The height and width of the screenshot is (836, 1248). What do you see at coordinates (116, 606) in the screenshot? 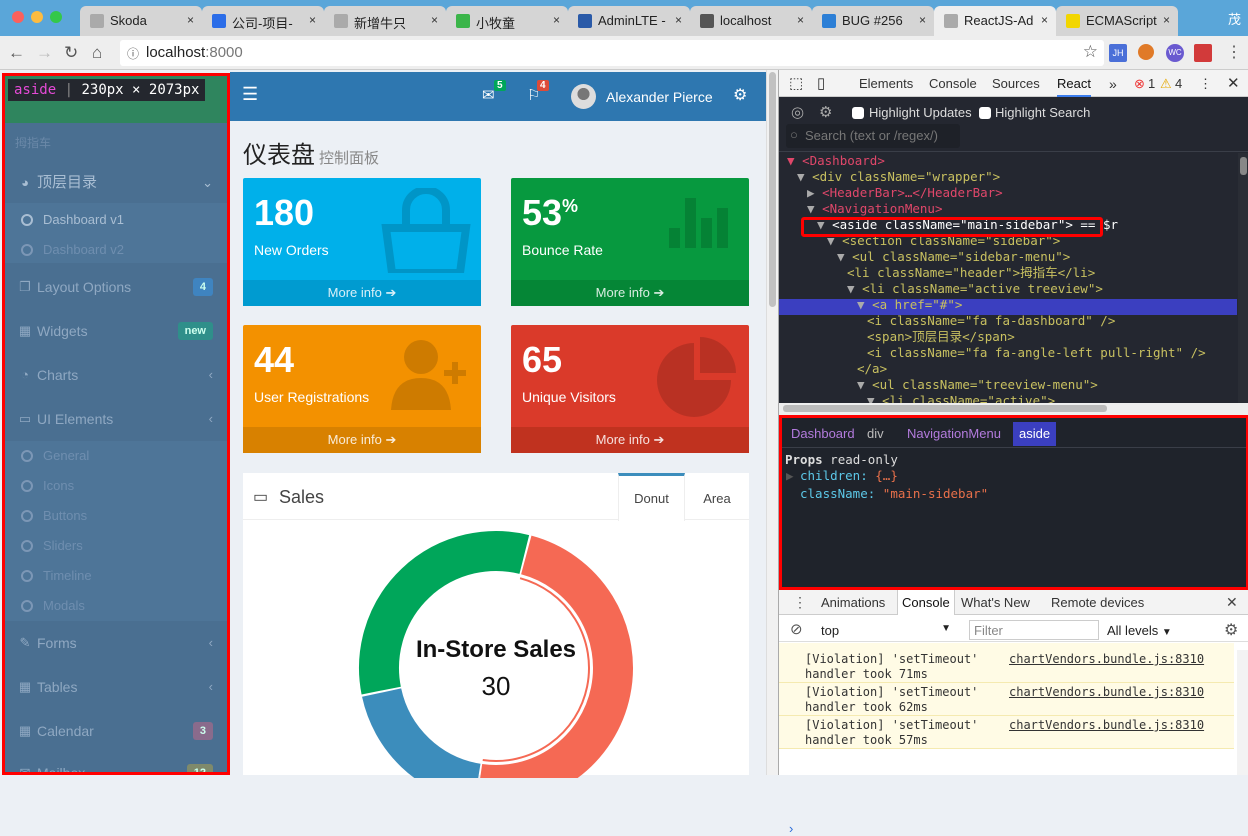
I see `sidebar-subitem: Modals` at bounding box center [116, 606].